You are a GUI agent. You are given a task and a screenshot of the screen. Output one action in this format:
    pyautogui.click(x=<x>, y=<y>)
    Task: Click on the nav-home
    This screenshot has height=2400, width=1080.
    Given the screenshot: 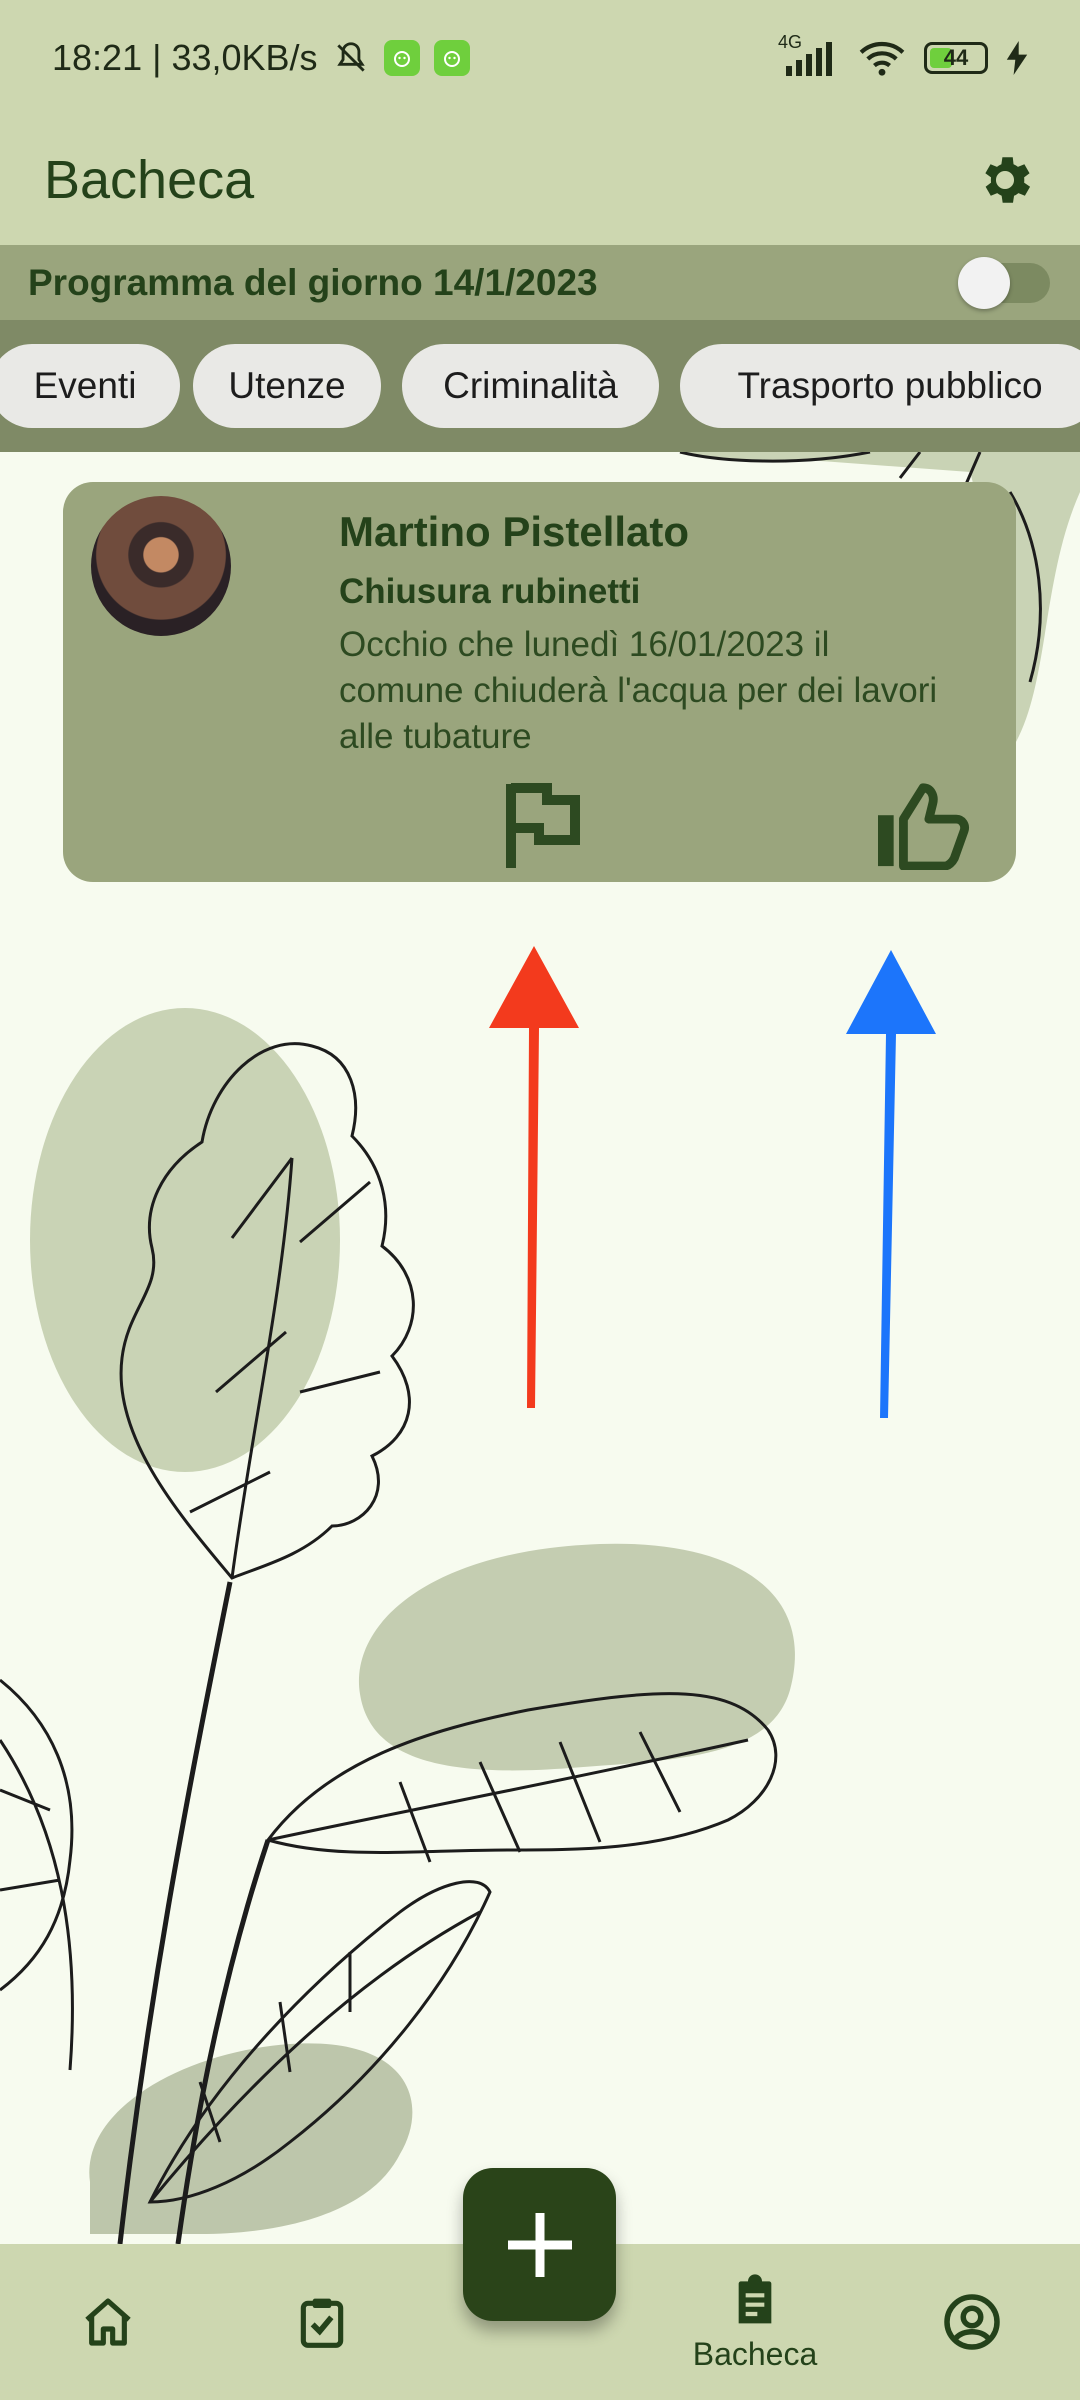 What is the action you would take?
    pyautogui.click(x=108, y=2322)
    